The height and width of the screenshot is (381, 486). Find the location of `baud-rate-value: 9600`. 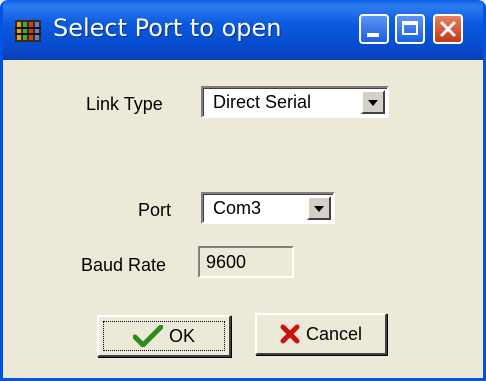

baud-rate-value: 9600 is located at coordinates (226, 262).